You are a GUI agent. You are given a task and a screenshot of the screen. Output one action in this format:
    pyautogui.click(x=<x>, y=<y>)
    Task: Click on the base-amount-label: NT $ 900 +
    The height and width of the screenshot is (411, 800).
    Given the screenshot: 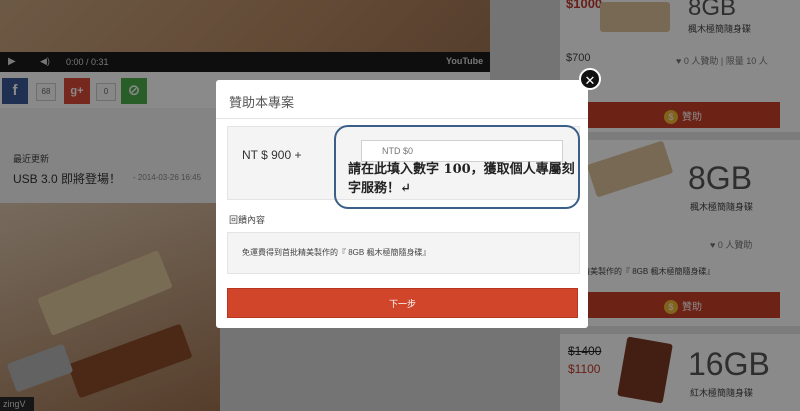 What is the action you would take?
    pyautogui.click(x=272, y=155)
    